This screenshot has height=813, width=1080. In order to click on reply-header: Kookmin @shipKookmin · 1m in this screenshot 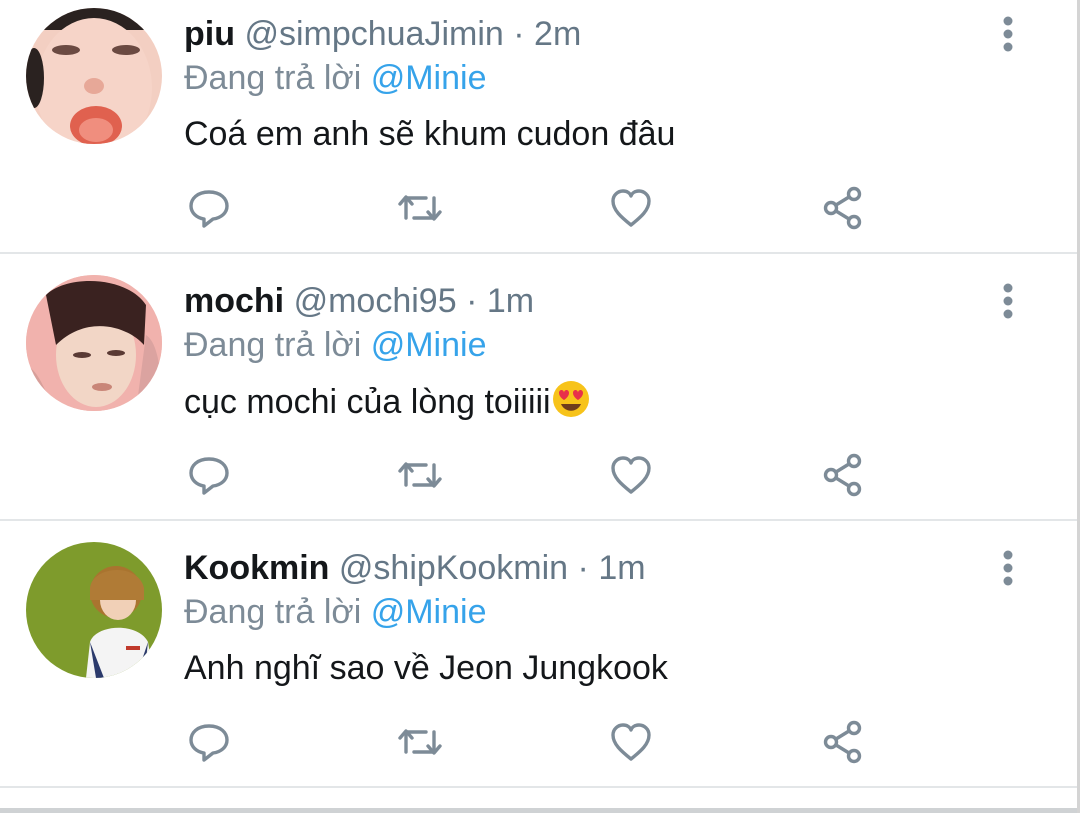, I will do `click(415, 568)`.